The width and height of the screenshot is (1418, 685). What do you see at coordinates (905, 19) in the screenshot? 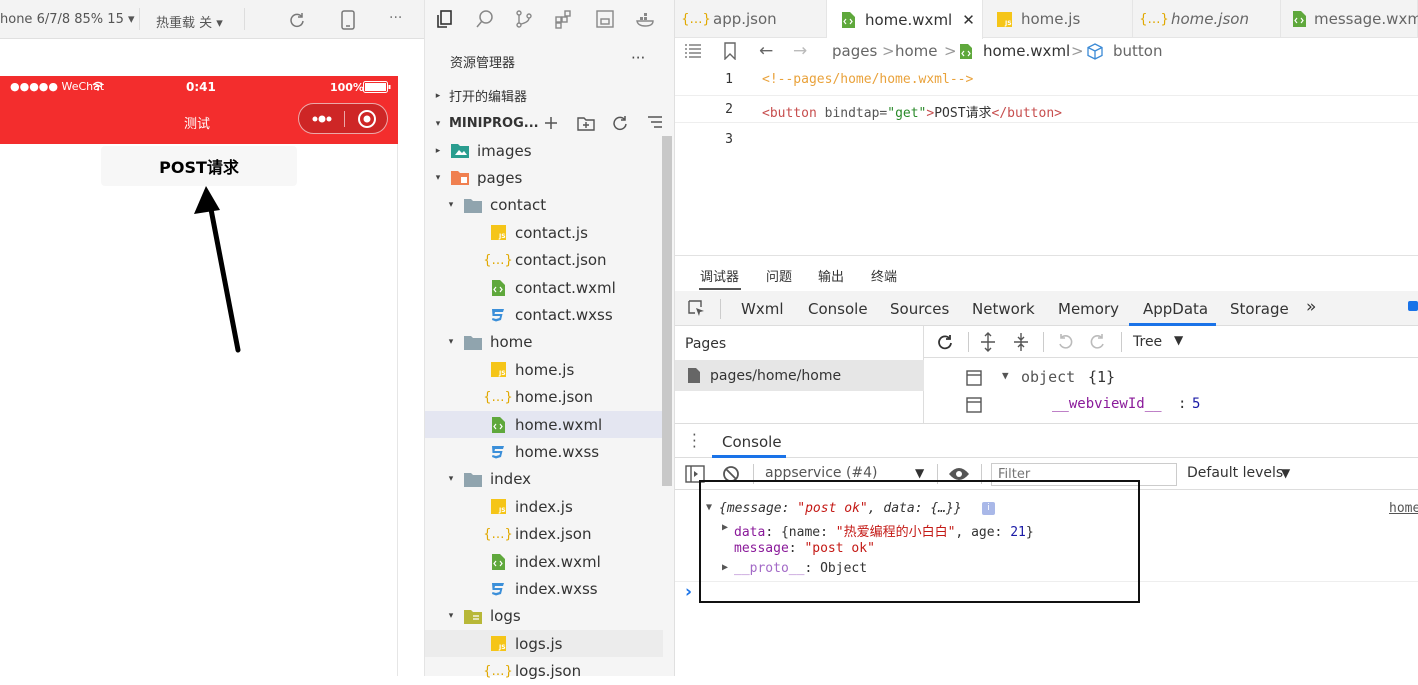
I see `editor-tab: home.wxml ✕` at bounding box center [905, 19].